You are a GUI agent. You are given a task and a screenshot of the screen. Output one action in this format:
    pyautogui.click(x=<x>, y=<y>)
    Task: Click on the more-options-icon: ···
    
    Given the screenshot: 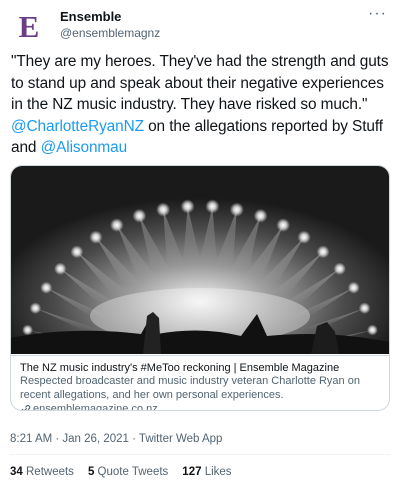 What is the action you would take?
    pyautogui.click(x=377, y=14)
    